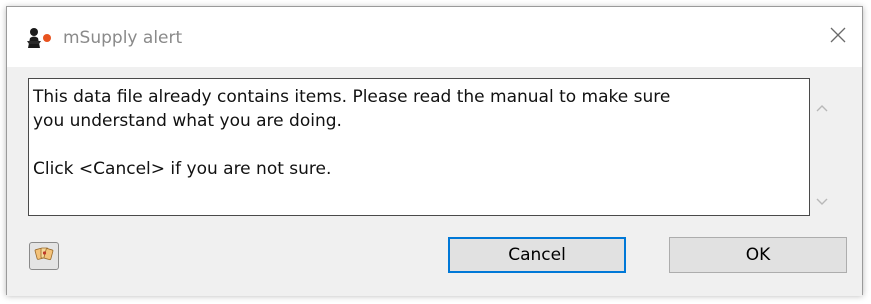  Describe the element at coordinates (537, 255) in the screenshot. I see `cancel-button: Cancel` at that location.